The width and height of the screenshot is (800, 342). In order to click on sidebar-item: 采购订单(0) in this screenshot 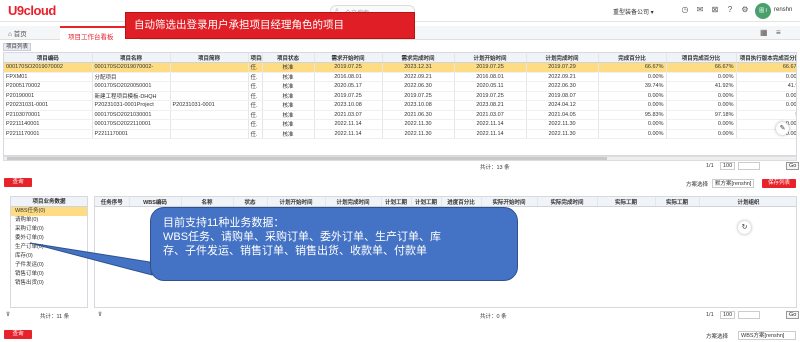, I will do `click(49, 229)`.